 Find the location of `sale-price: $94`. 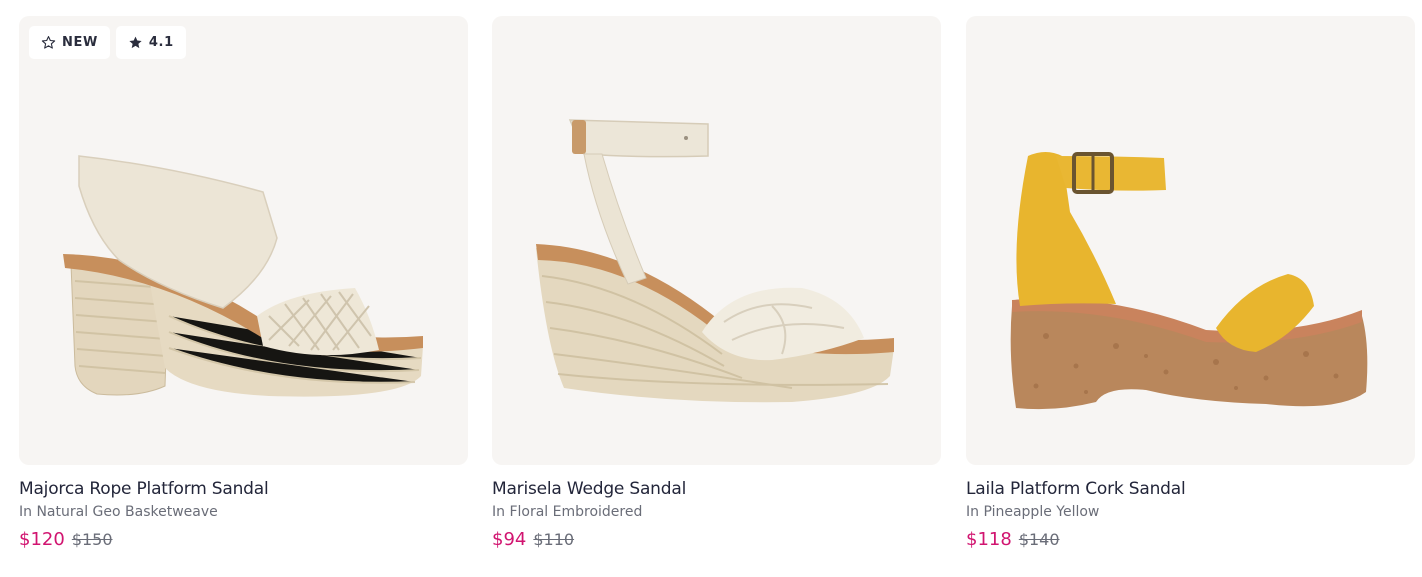

sale-price: $94 is located at coordinates (509, 539).